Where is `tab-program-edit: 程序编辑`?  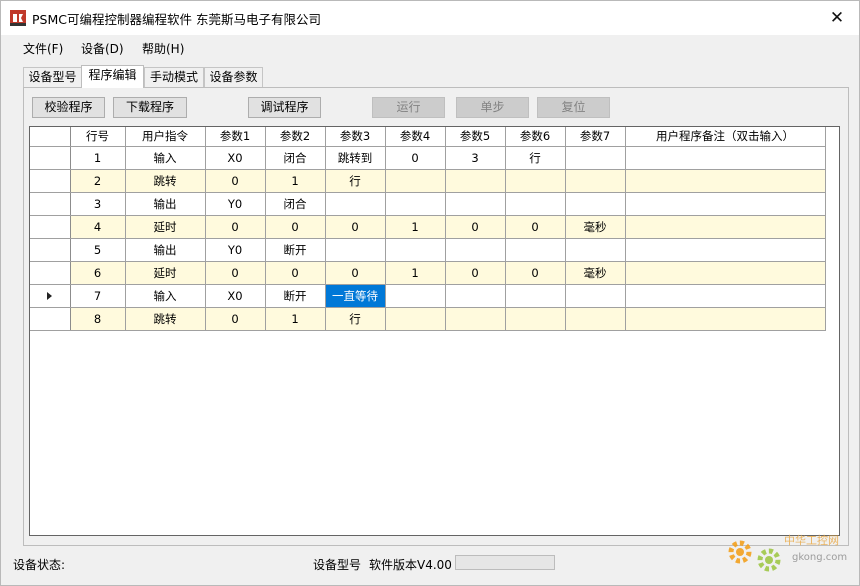 tab-program-edit: 程序编辑 is located at coordinates (112, 76).